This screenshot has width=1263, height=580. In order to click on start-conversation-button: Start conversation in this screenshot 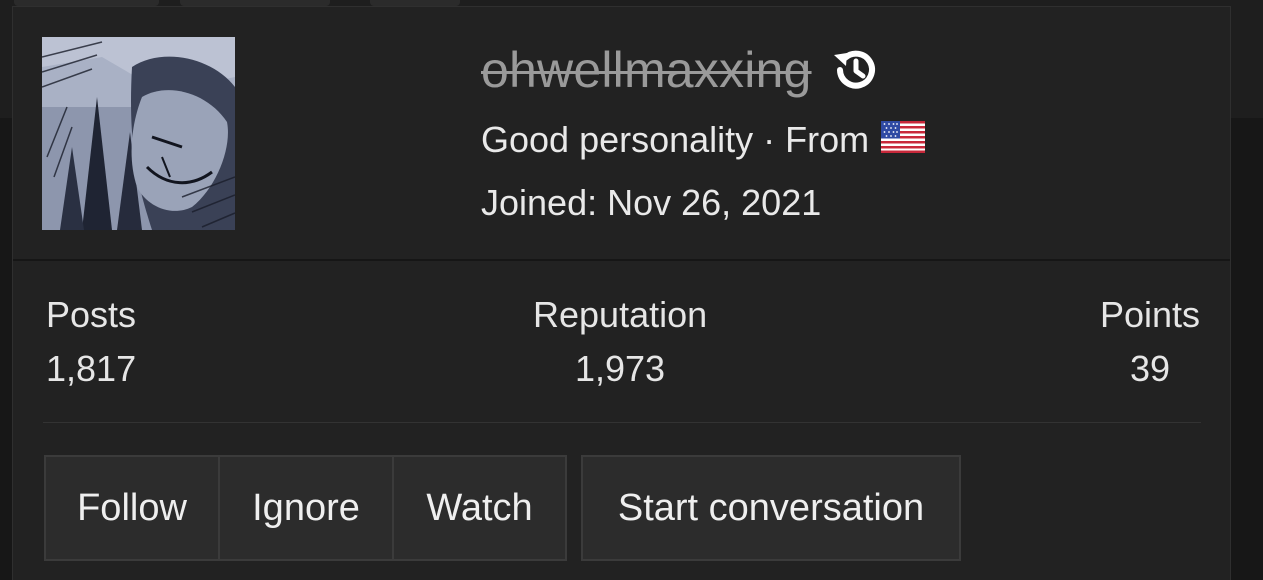, I will do `click(771, 508)`.